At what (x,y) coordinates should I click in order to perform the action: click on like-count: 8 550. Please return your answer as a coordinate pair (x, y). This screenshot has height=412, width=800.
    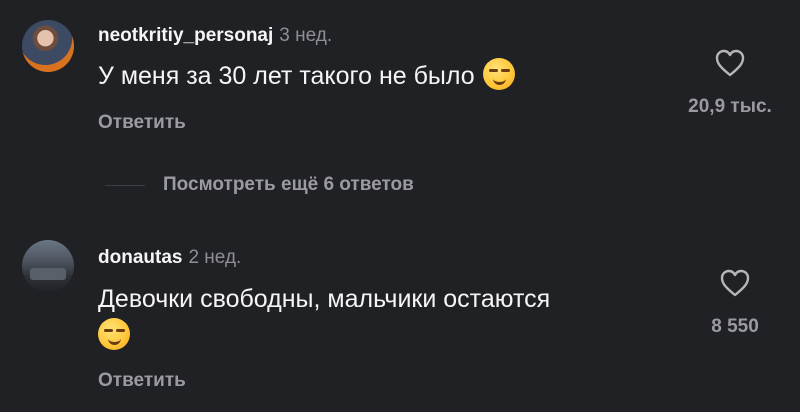
    Looking at the image, I should click on (735, 326).